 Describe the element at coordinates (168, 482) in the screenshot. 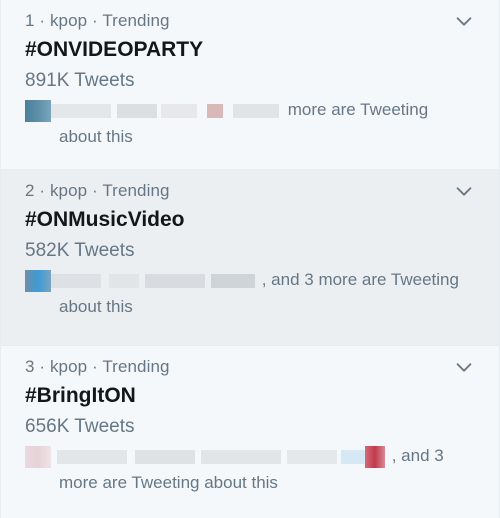

I see `tweeting-text-continued: more are Tweeting about this` at that location.